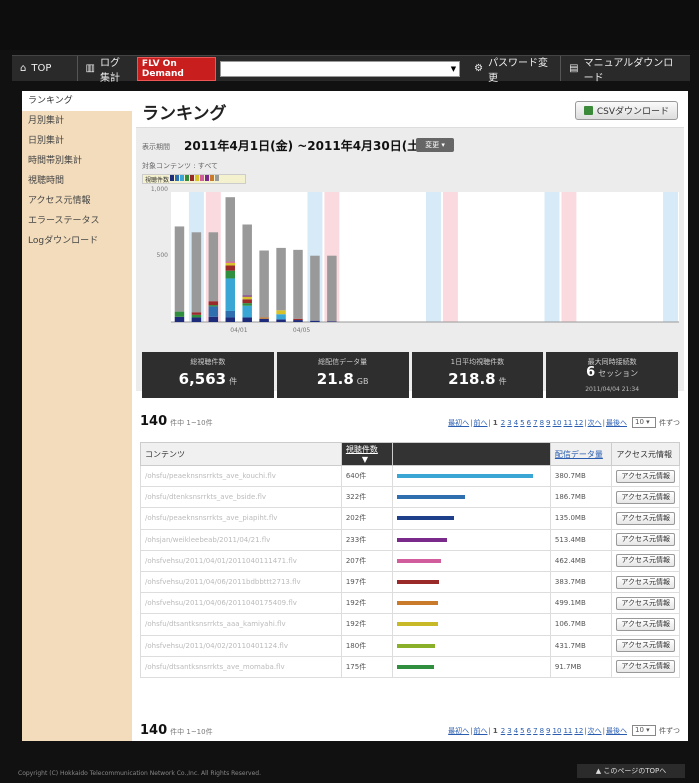 Image resolution: width=699 pixels, height=783 pixels. I want to click on stat-value: 6 セッション, so click(612, 372).